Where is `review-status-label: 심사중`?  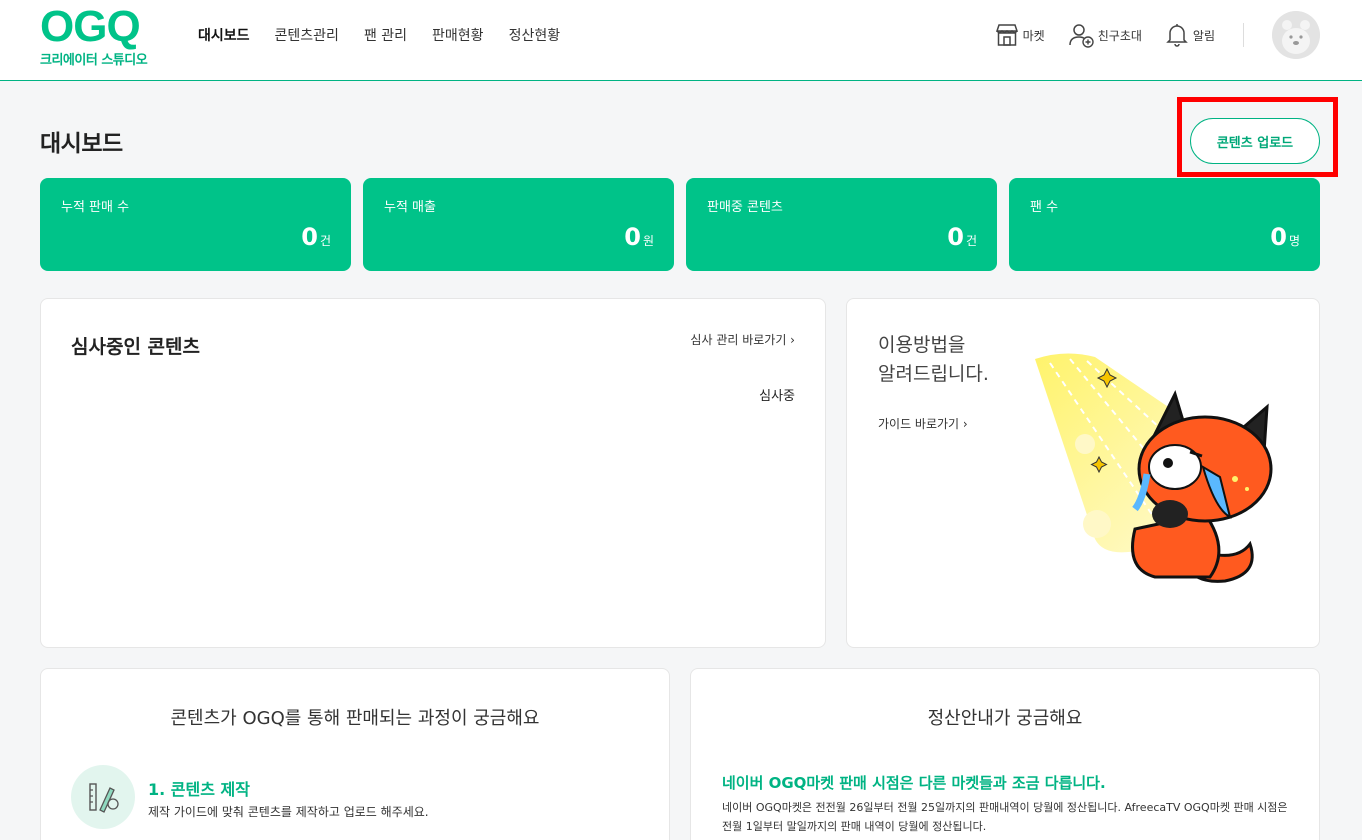
review-status-label: 심사중 is located at coordinates (777, 396).